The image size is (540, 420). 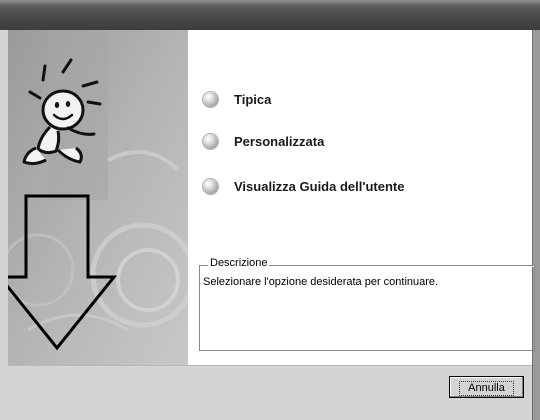 I want to click on option-visualizza-guida: Visualizza Guida dell'utente, so click(x=303, y=186).